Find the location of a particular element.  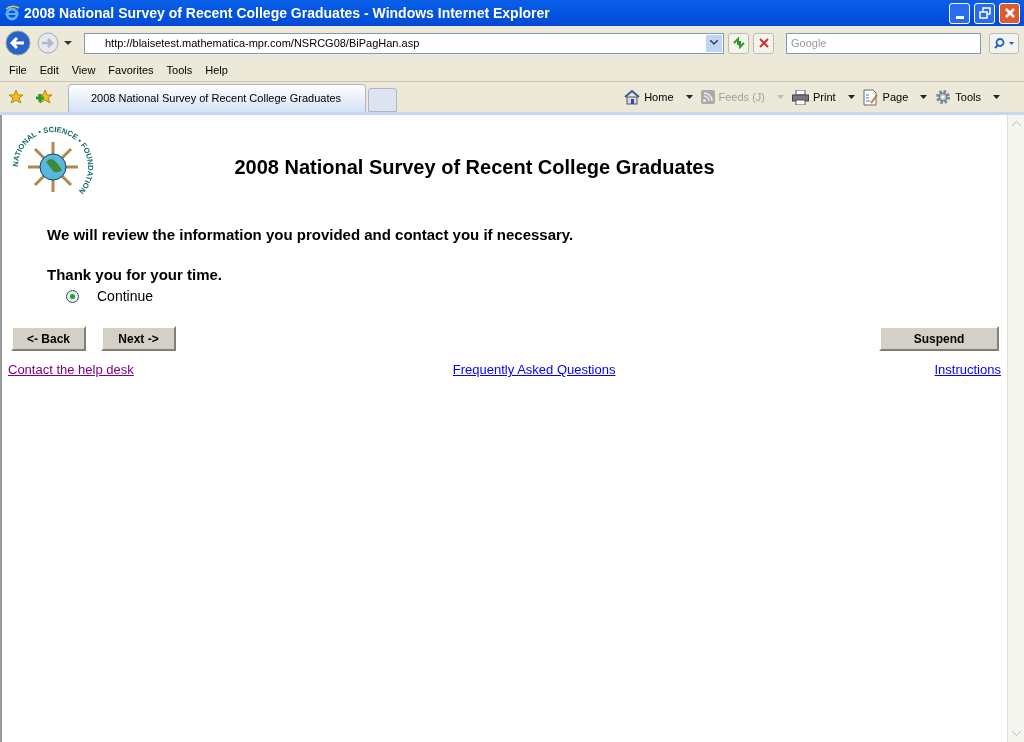

search-button is located at coordinates (1004, 43).